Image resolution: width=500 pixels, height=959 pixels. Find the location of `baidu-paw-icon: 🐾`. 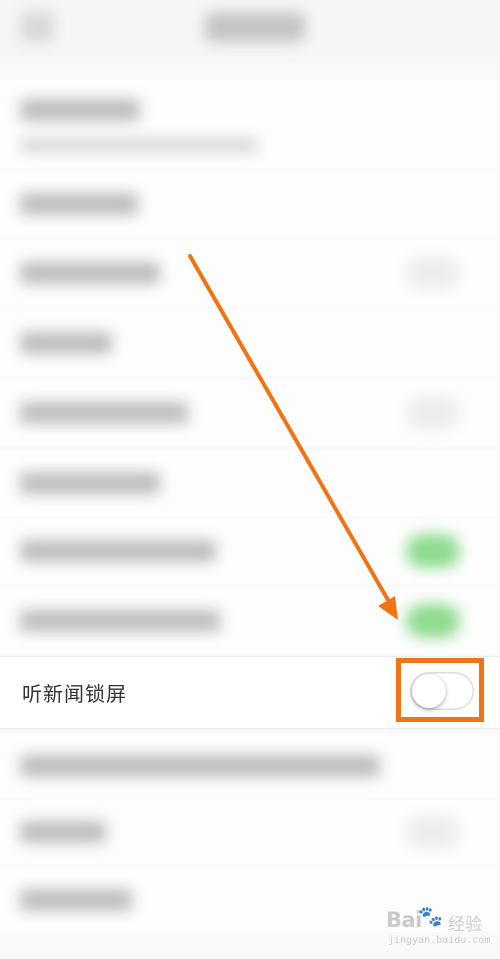

baidu-paw-icon: 🐾 is located at coordinates (430, 916).